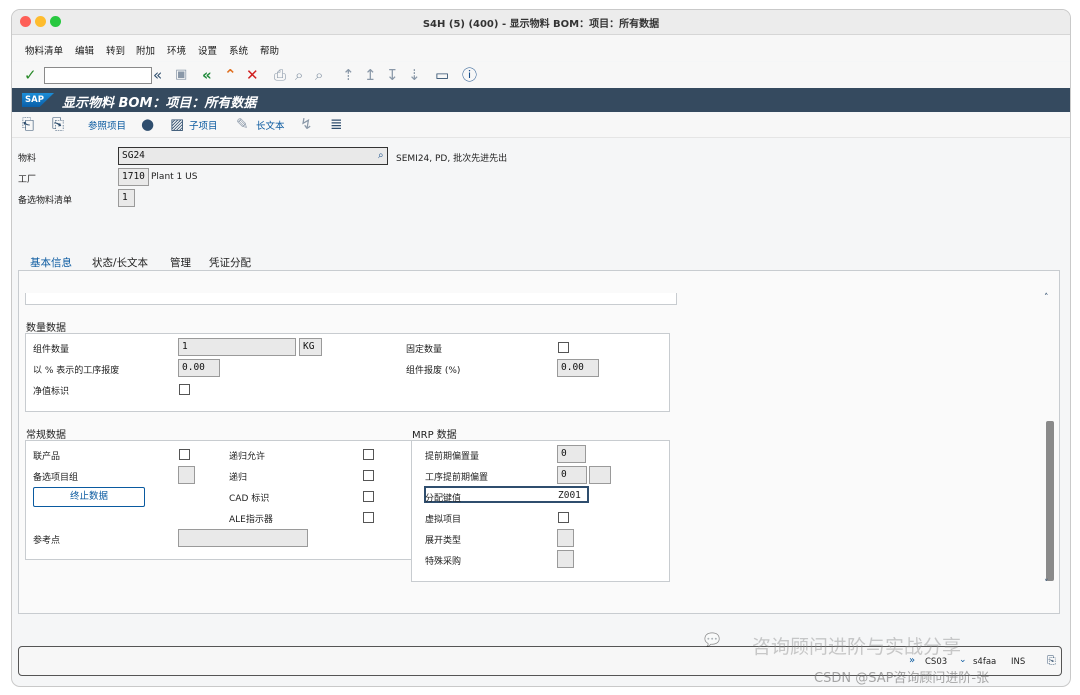 The width and height of the screenshot is (1080, 695). Describe the element at coordinates (434, 435) in the screenshot. I see `mrp-section-title: MRP 数据` at that location.